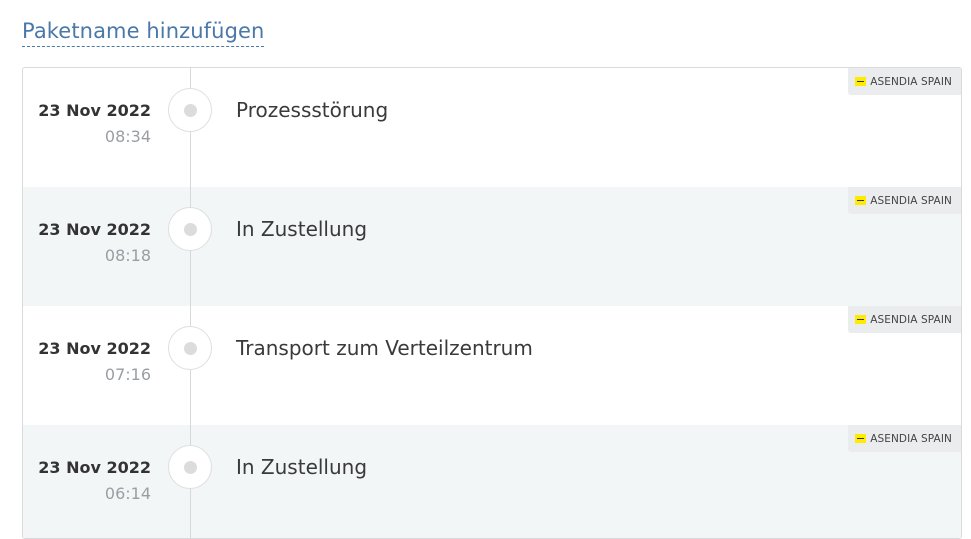 Image resolution: width=971 pixels, height=539 pixels. I want to click on event-time: 08:34, so click(127, 136).